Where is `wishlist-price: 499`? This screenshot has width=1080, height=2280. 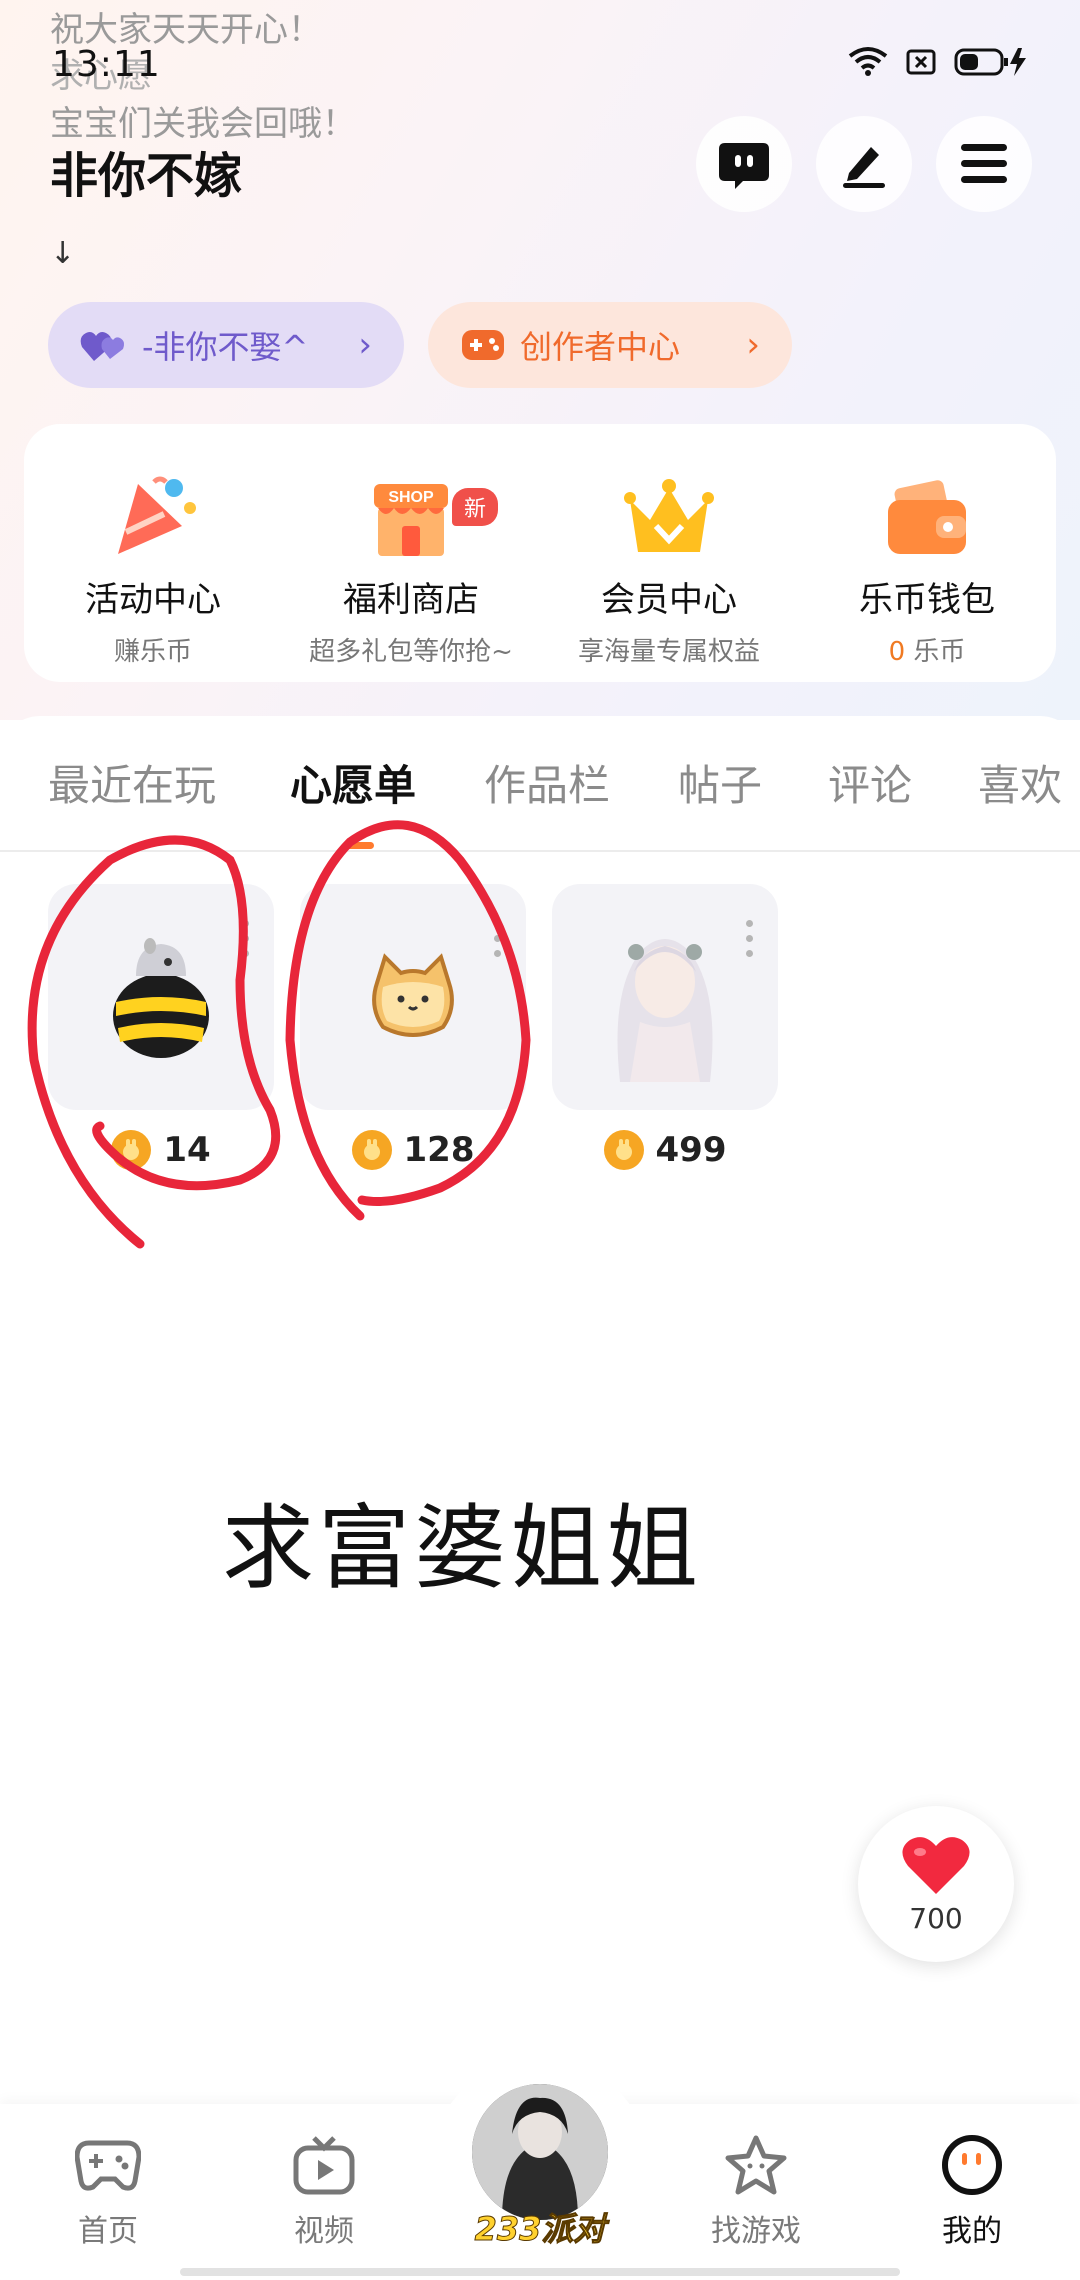
wishlist-price: 499 is located at coordinates (665, 1150).